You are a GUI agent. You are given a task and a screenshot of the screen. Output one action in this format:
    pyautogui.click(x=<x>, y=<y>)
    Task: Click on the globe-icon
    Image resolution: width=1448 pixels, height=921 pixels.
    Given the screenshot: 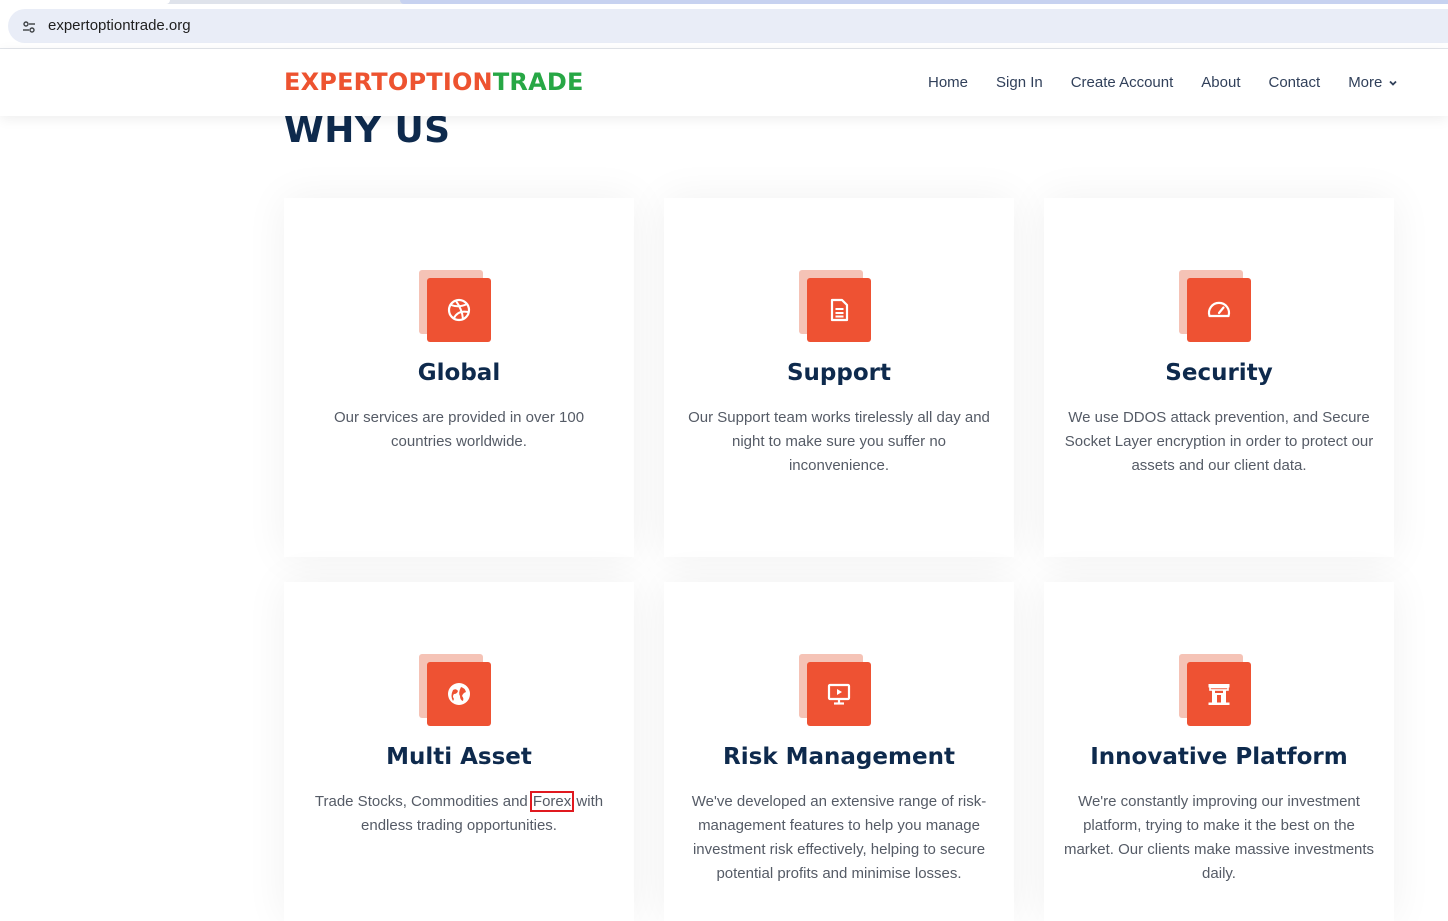 What is the action you would take?
    pyautogui.click(x=459, y=694)
    